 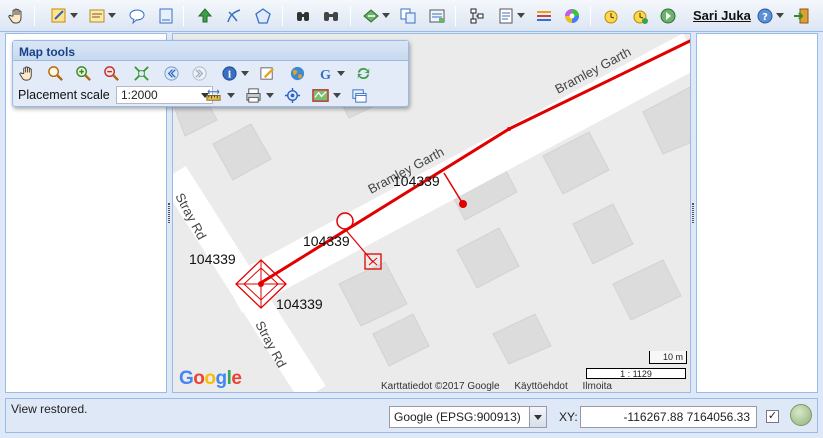 What do you see at coordinates (506, 16) in the screenshot?
I see `list-icon` at bounding box center [506, 16].